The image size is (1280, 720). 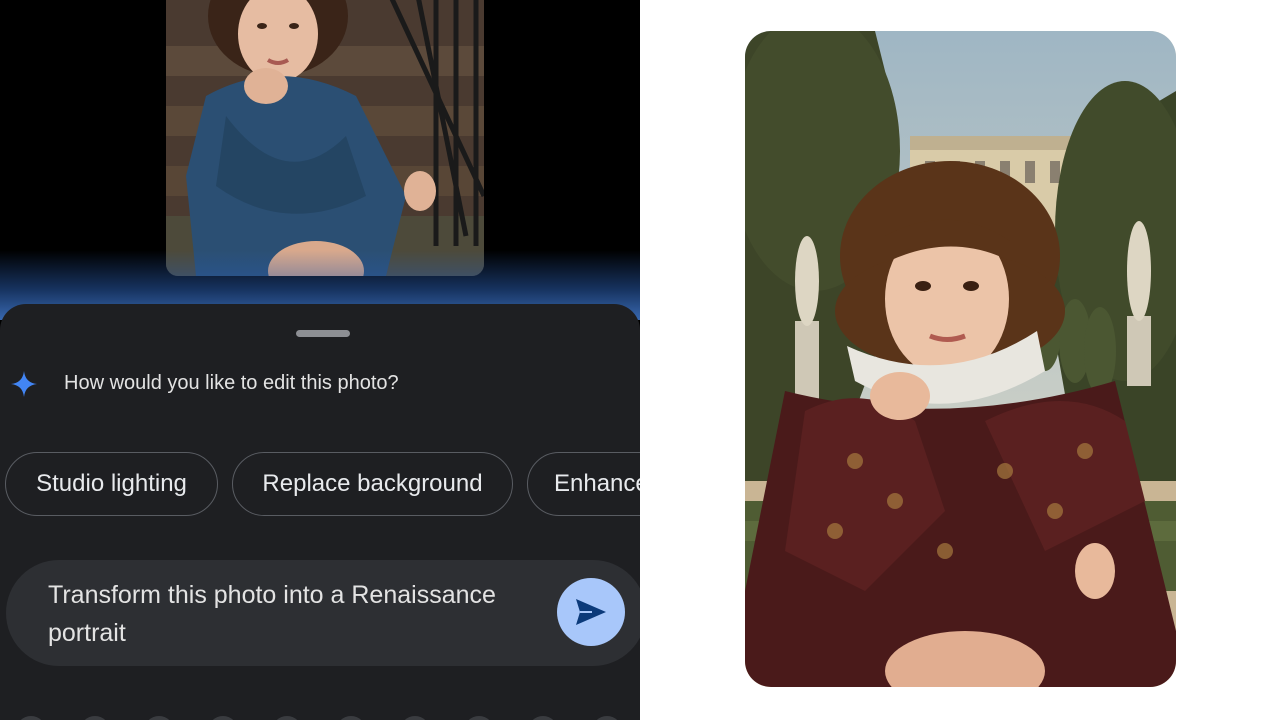 What do you see at coordinates (24, 384) in the screenshot?
I see `sparkle-icon` at bounding box center [24, 384].